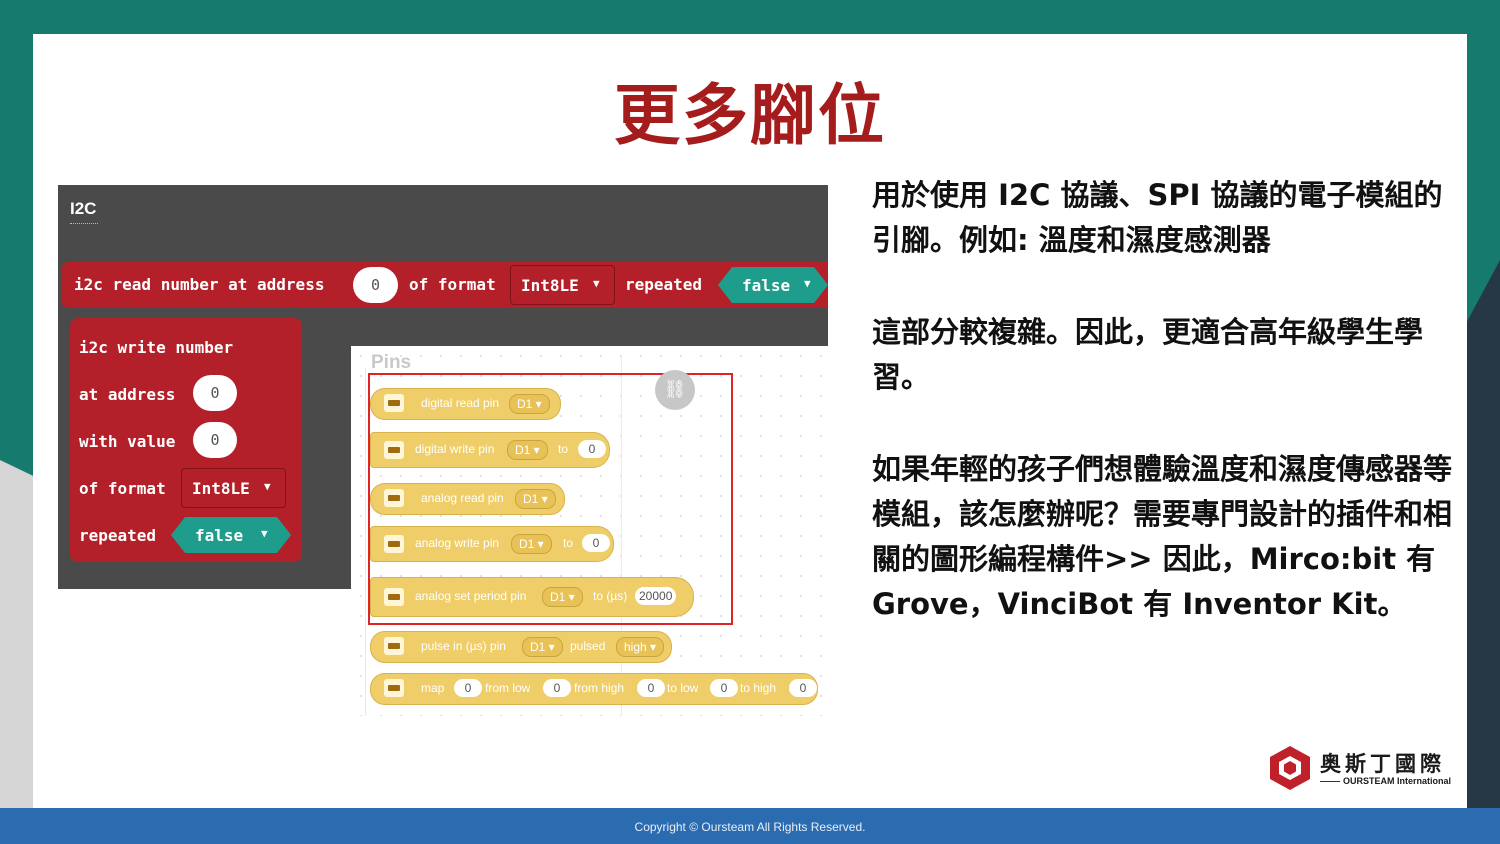 The width and height of the screenshot is (1500, 844). Describe the element at coordinates (750, 115) in the screenshot. I see `slide-title: 更多腳位` at that location.